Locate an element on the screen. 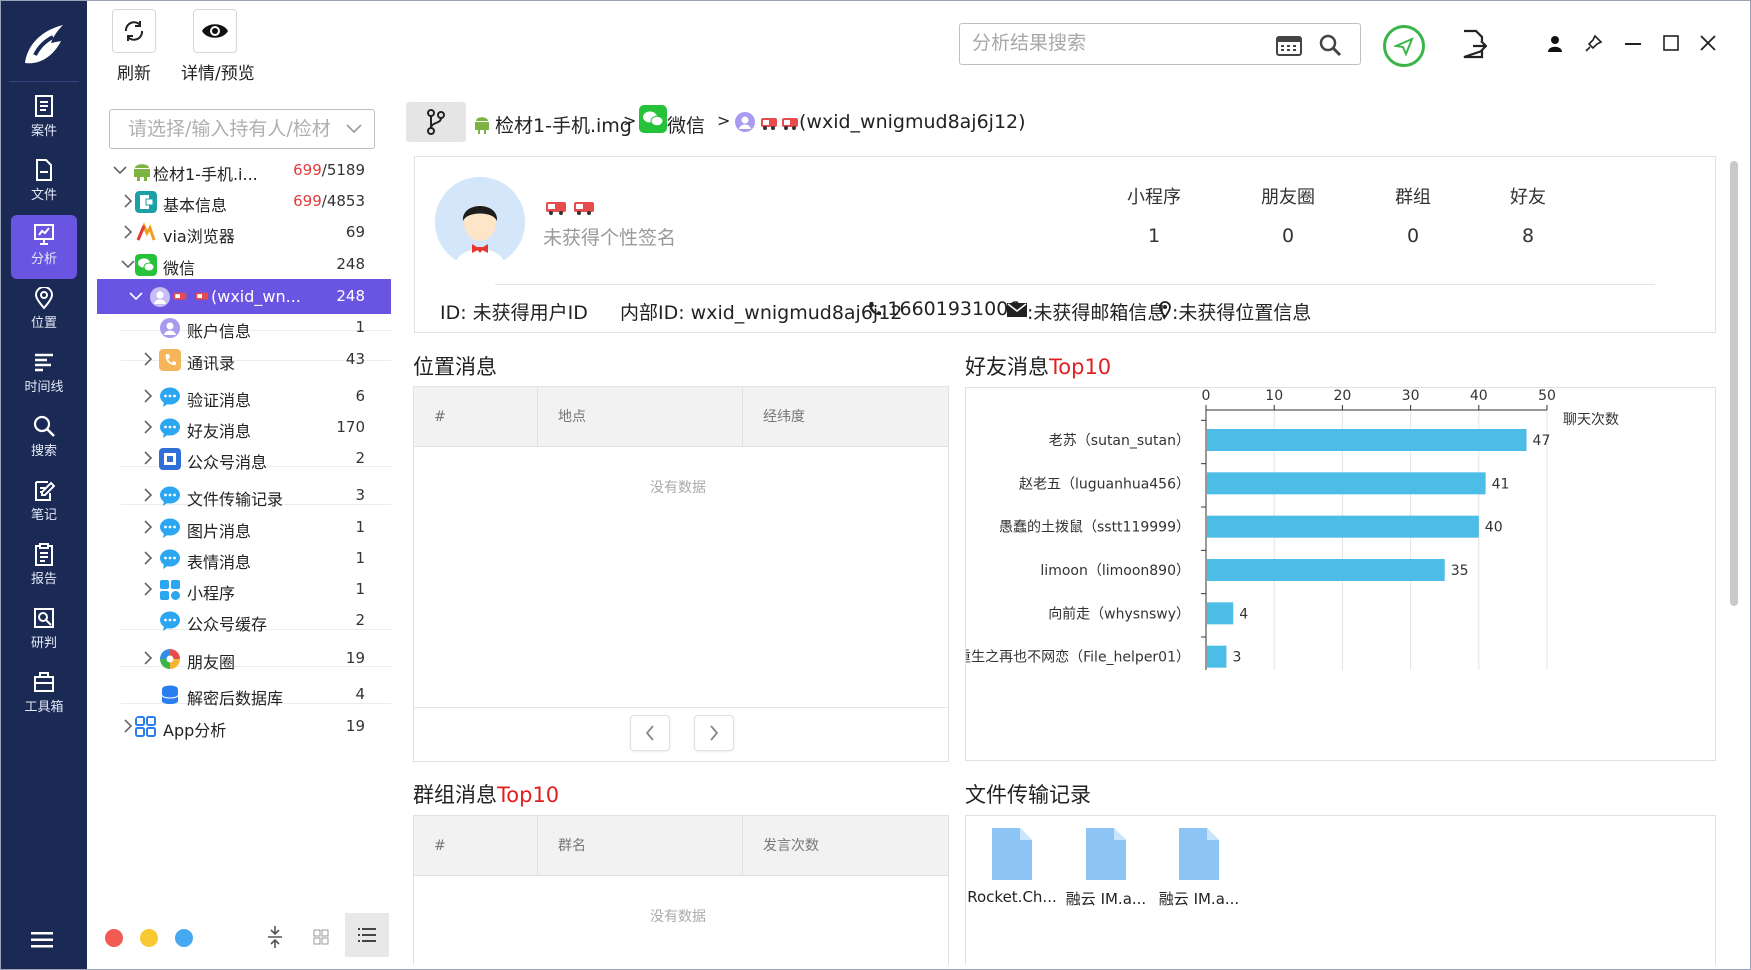 This screenshot has width=1751, height=970. breadcrumb-item-image: 检材1-手机.img is located at coordinates (563, 124).